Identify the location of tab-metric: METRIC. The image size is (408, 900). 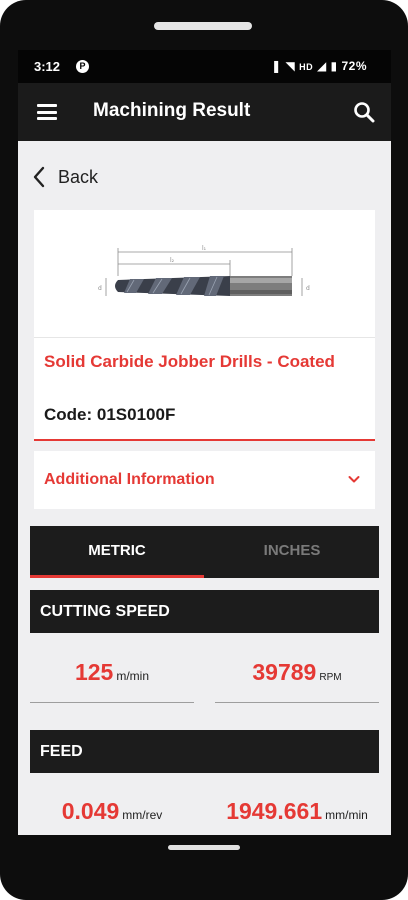
(117, 552).